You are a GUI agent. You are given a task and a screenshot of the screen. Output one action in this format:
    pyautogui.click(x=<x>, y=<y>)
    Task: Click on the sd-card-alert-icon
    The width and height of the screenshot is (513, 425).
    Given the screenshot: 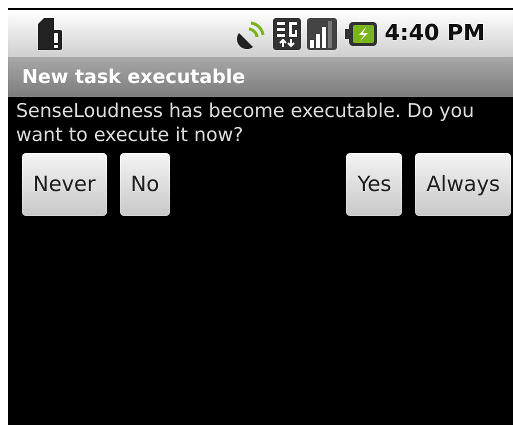 What is the action you would take?
    pyautogui.click(x=49, y=34)
    